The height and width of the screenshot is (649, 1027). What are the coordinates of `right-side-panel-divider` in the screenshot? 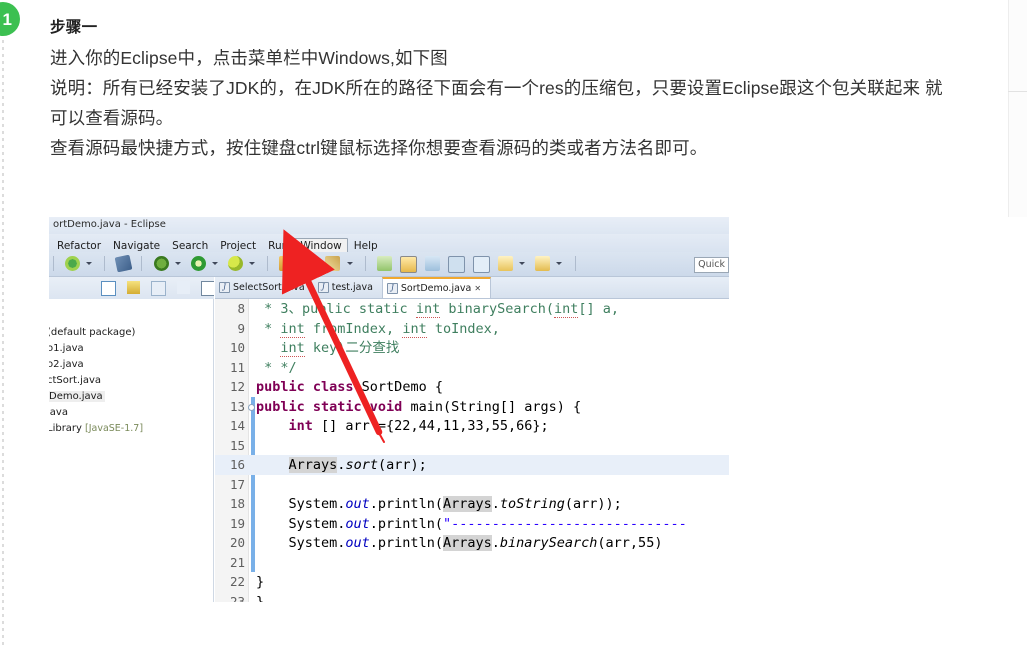 It's located at (1017, 91).